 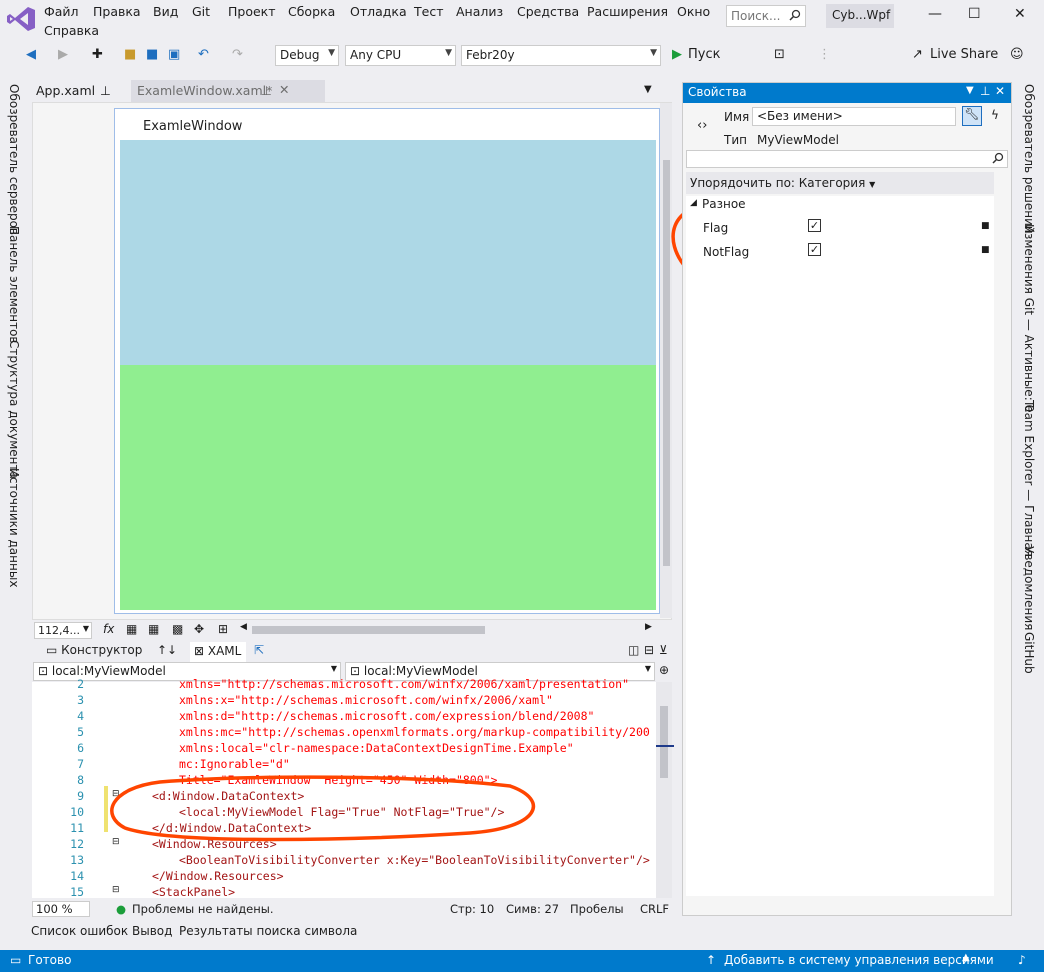 I want to click on editor-zoom-combo: 100 %, so click(x=61, y=909).